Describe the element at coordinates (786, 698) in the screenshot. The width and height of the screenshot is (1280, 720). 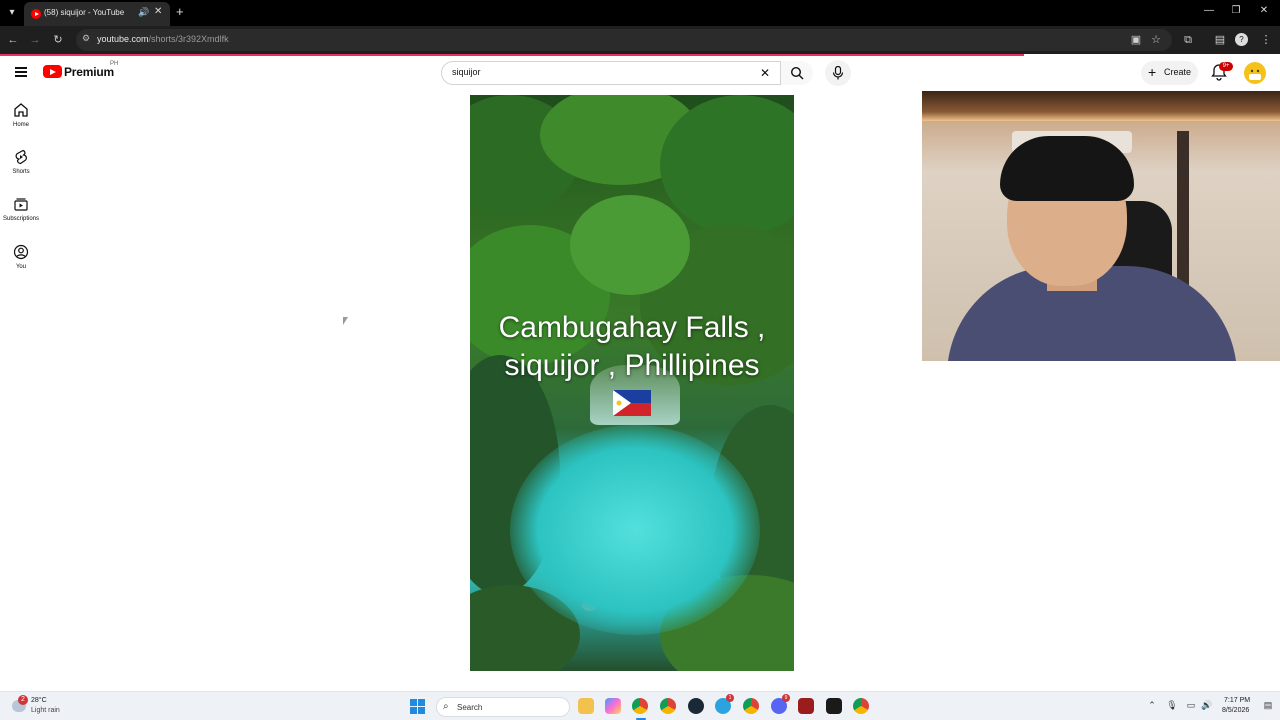
I see `discord-badge: 9` at that location.